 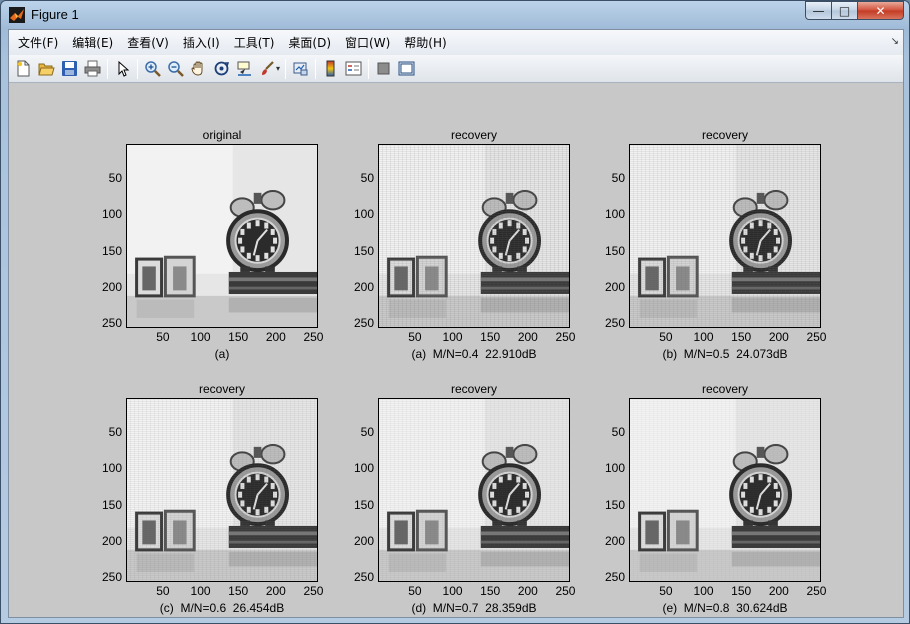 I want to click on window-controls: — □ ✕, so click(x=854, y=10).